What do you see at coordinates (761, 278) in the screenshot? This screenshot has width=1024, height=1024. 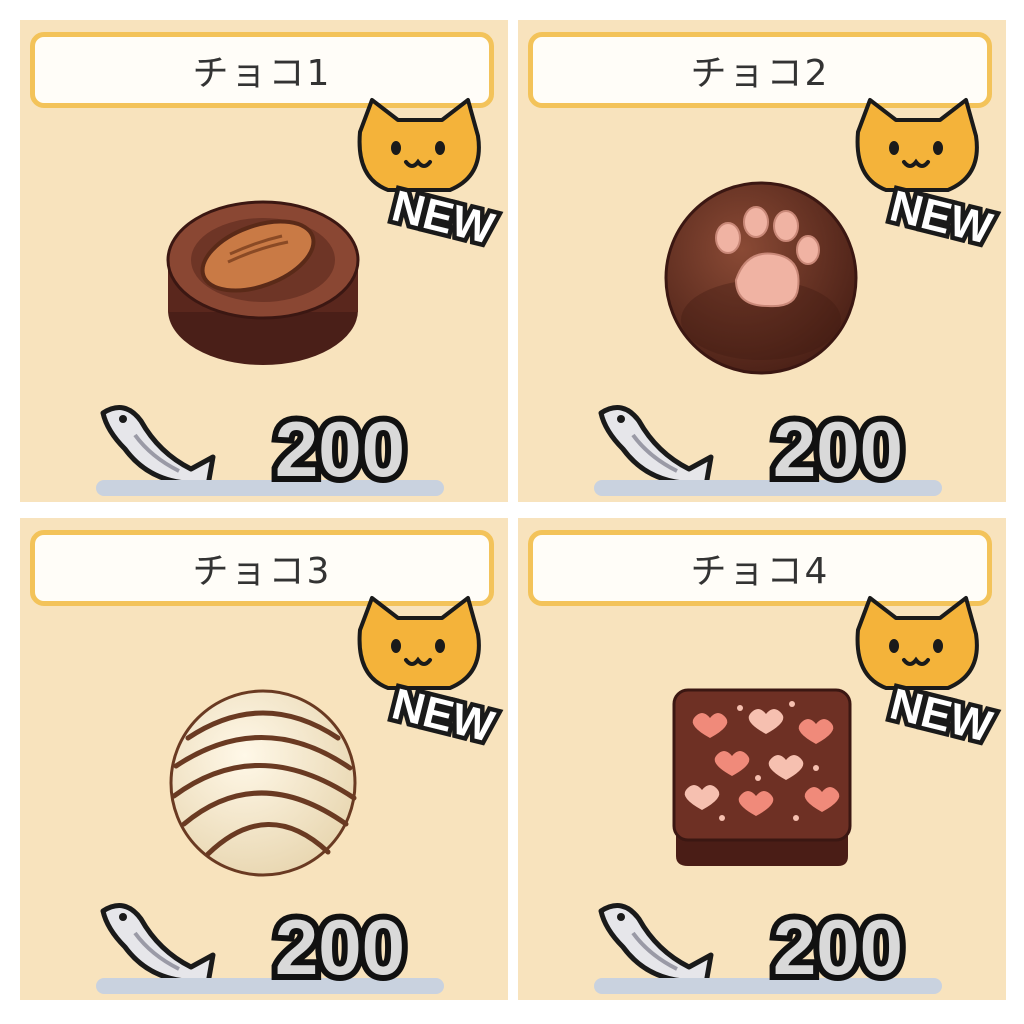 I see `paw-chocolate-icon` at bounding box center [761, 278].